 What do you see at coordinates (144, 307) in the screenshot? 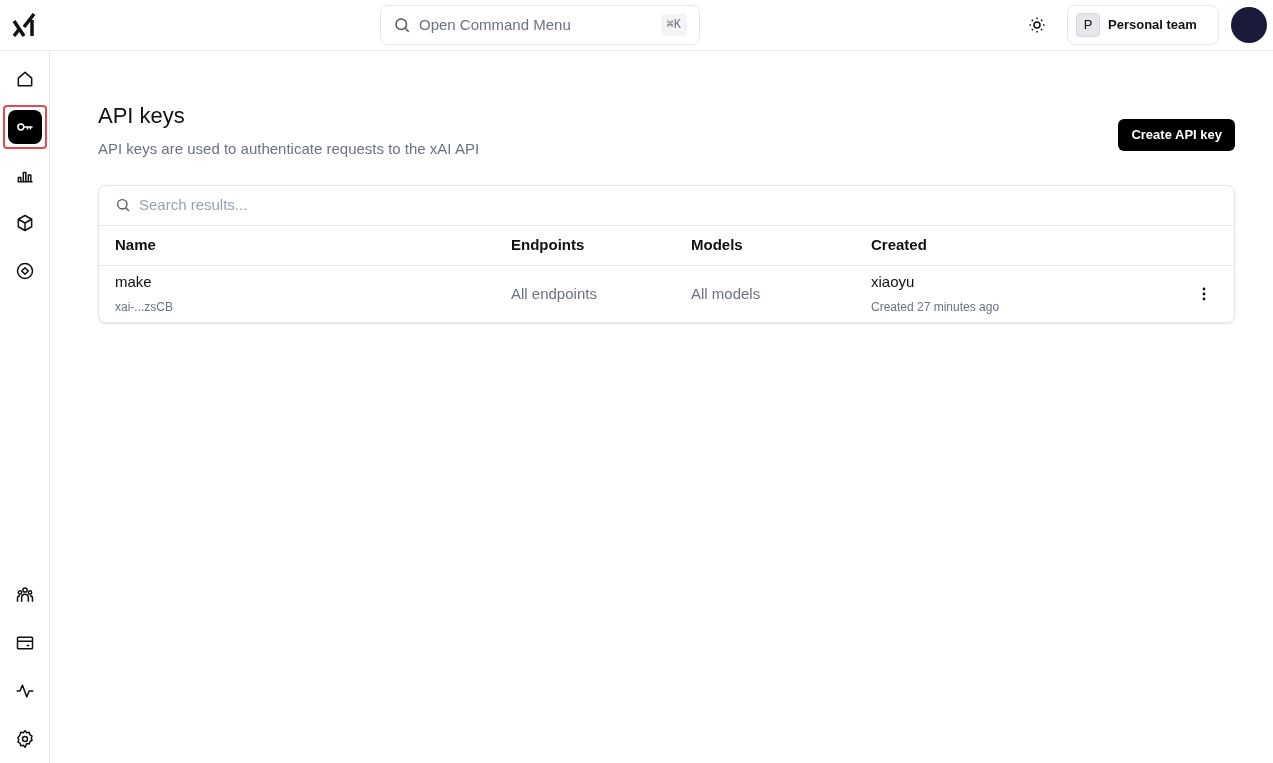
I see `key-value: xai-...zsCB` at bounding box center [144, 307].